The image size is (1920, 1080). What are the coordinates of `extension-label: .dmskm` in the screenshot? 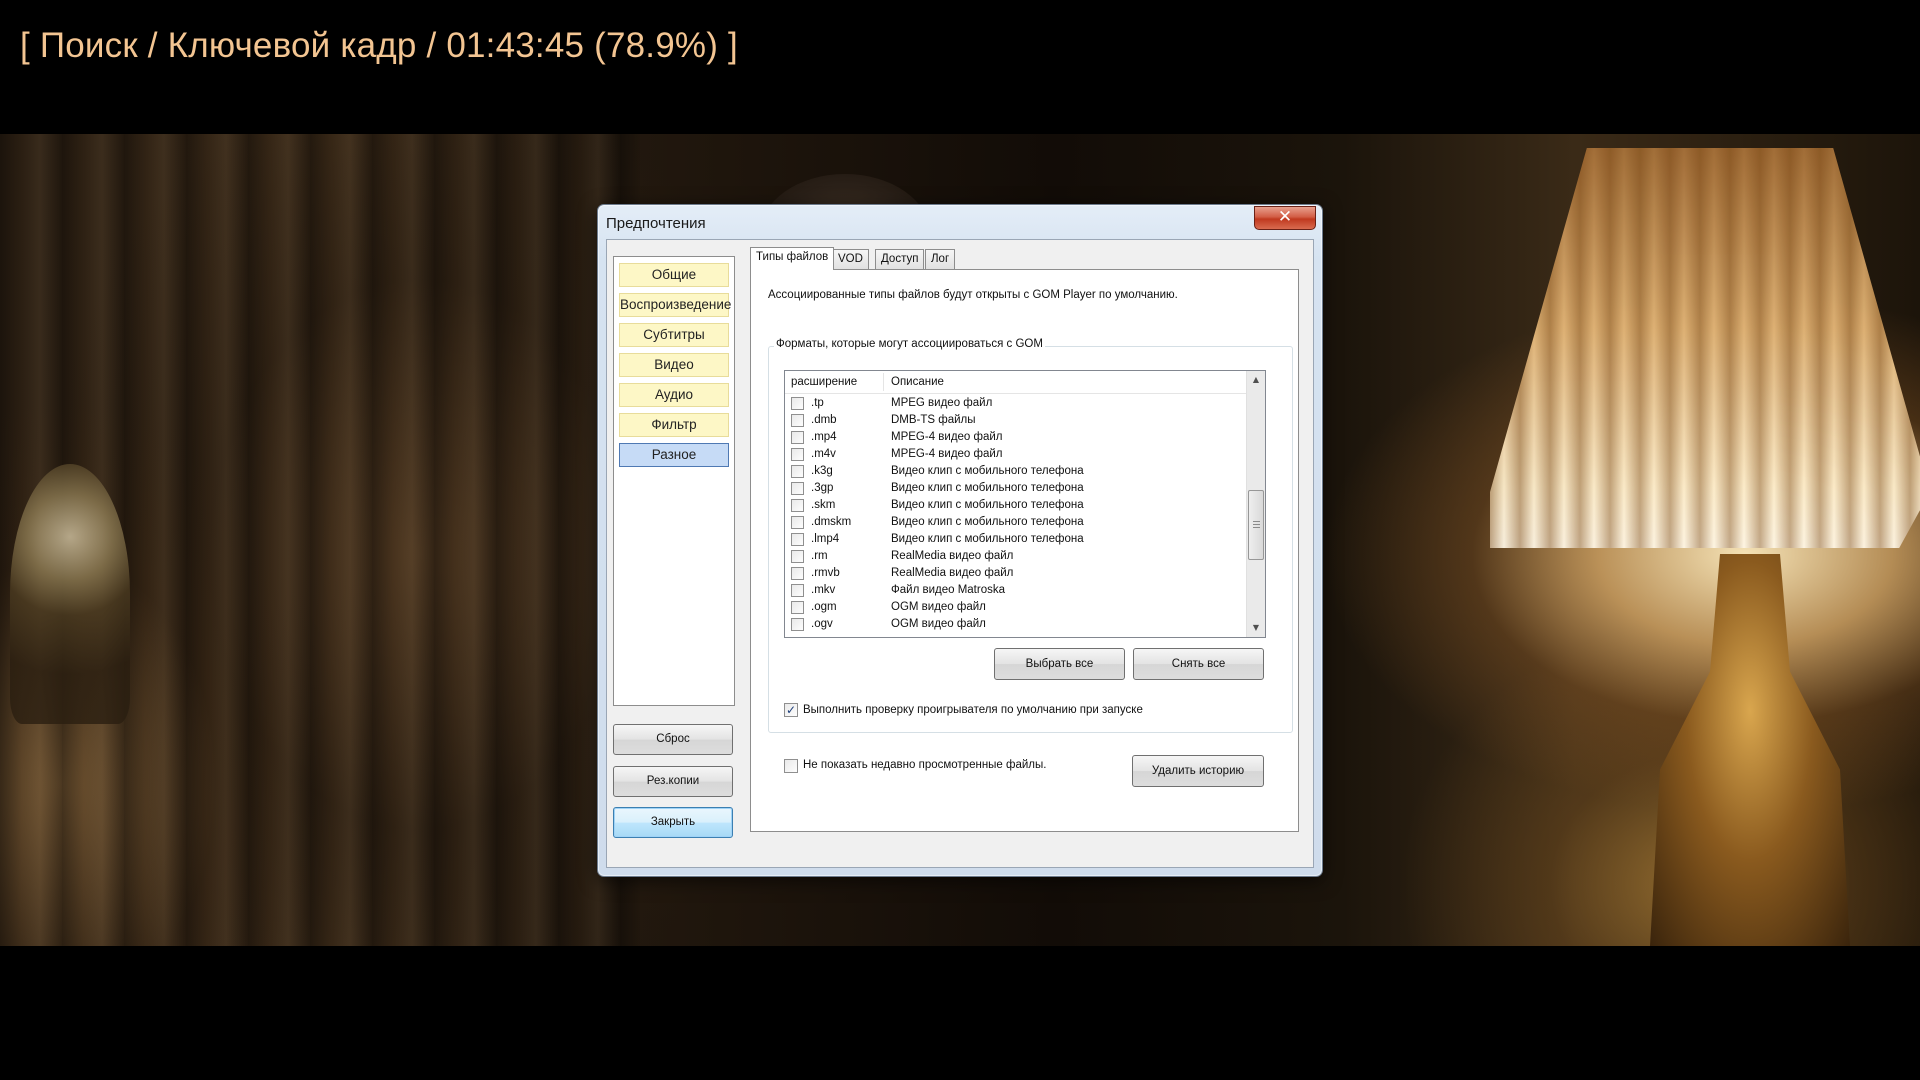 It's located at (831, 522).